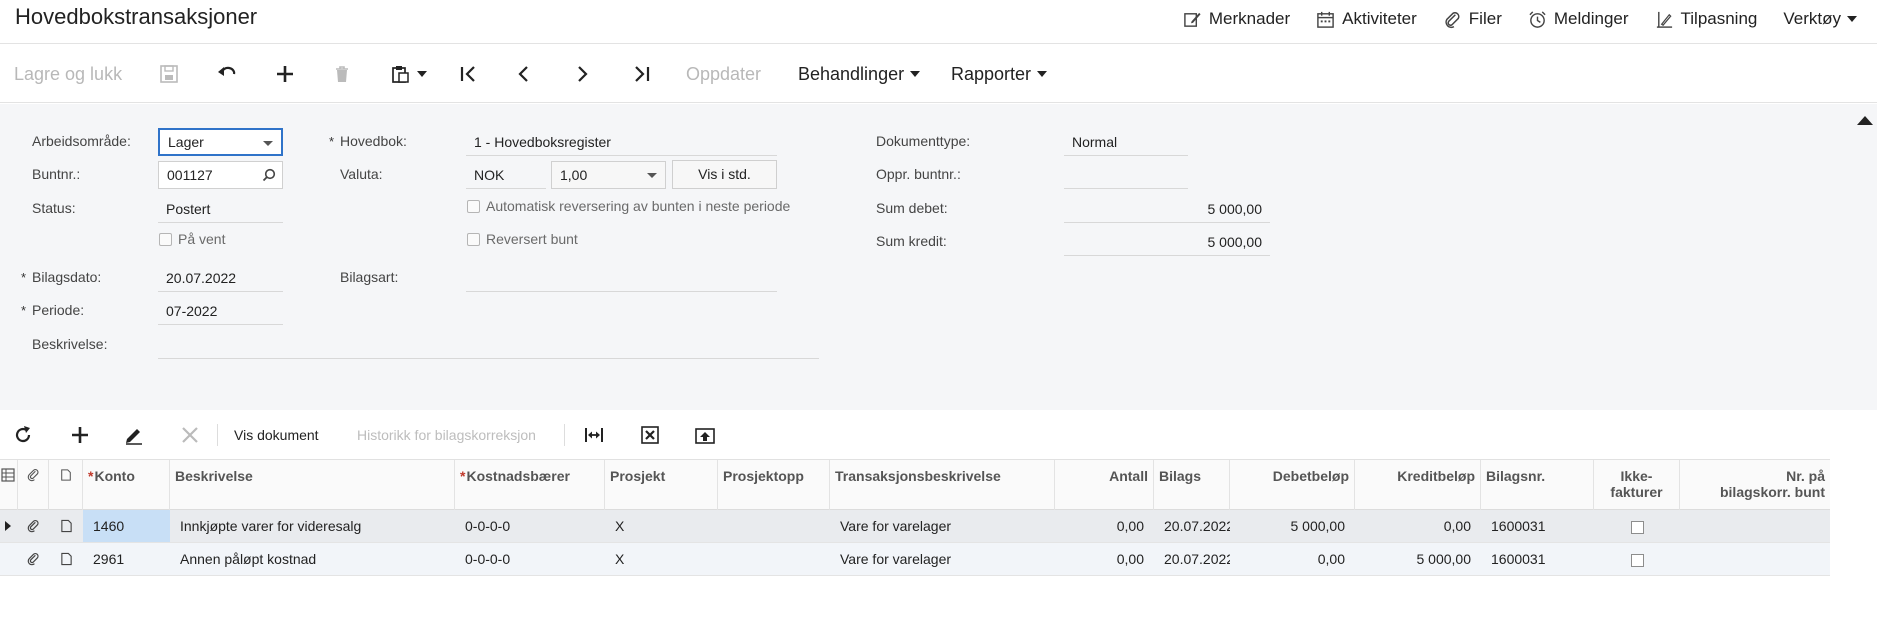 This screenshot has width=1877, height=643. I want to click on debit-cell: 5 000,00, so click(1292, 526).